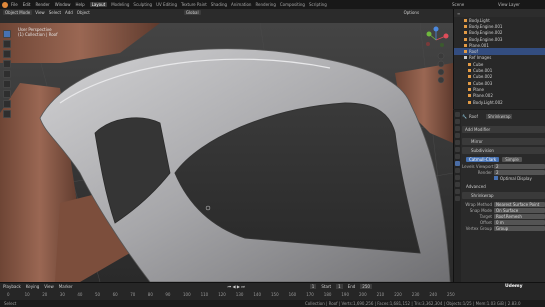 This screenshot has height=307, width=545. What do you see at coordinates (7, 74) in the screenshot?
I see `scale-tool-icon` at bounding box center [7, 74].